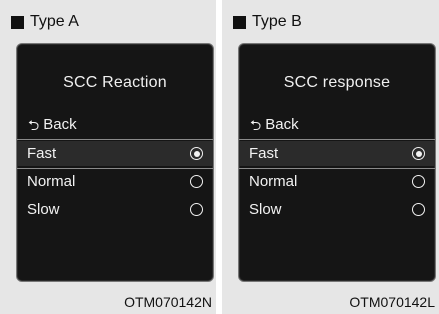 This screenshot has height=314, width=439. I want to click on type-label-text: Type A, so click(54, 21).